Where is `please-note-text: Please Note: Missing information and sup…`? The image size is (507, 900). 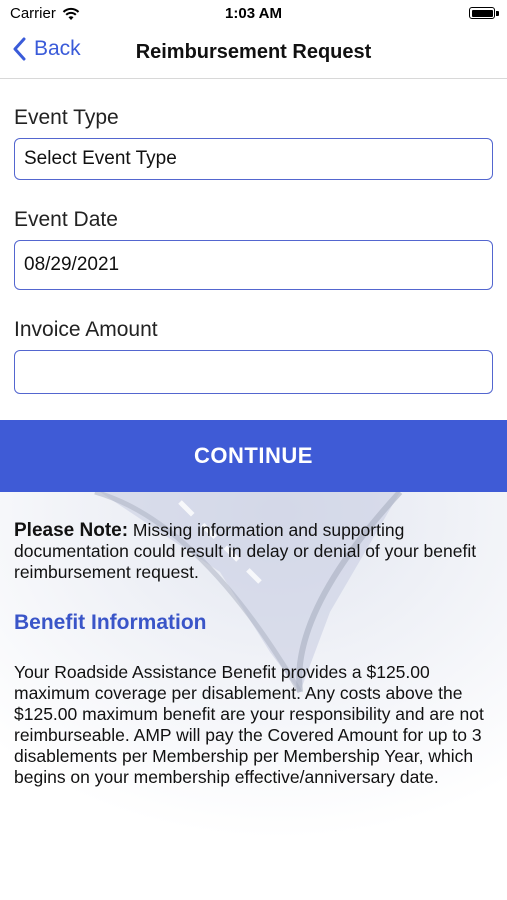
please-note-text: Please Note: Missing information and sup… is located at coordinates (254, 551).